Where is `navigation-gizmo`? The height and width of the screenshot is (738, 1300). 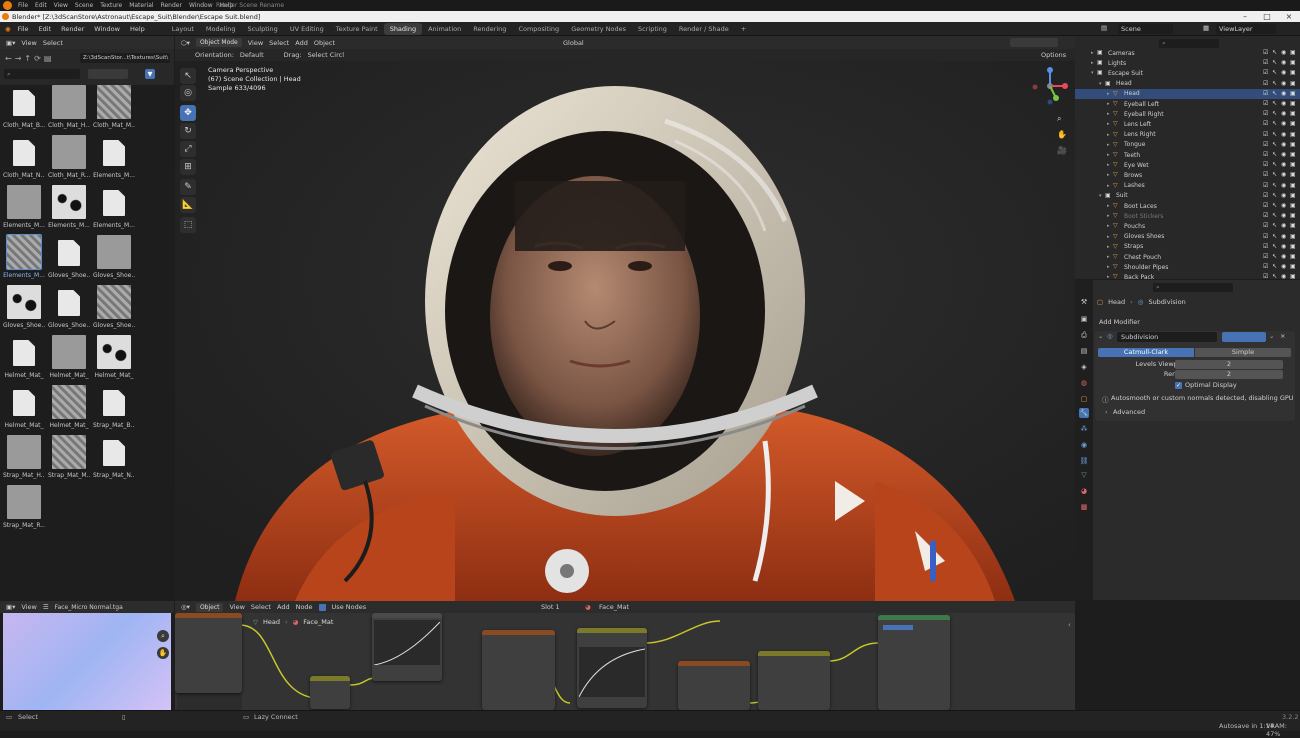 navigation-gizmo is located at coordinates (1050, 86).